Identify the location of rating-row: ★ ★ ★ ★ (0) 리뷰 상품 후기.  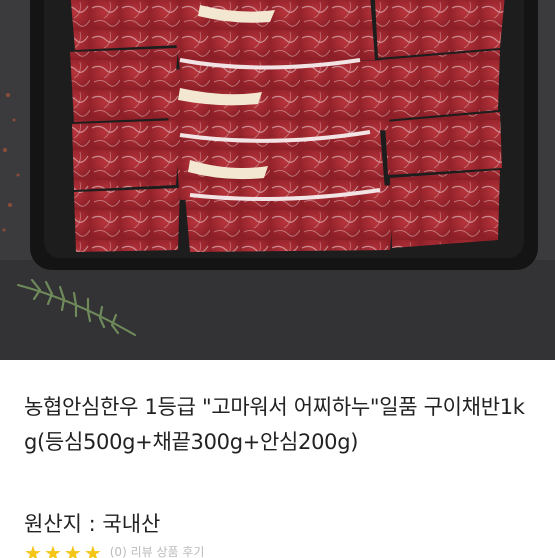
(114, 551).